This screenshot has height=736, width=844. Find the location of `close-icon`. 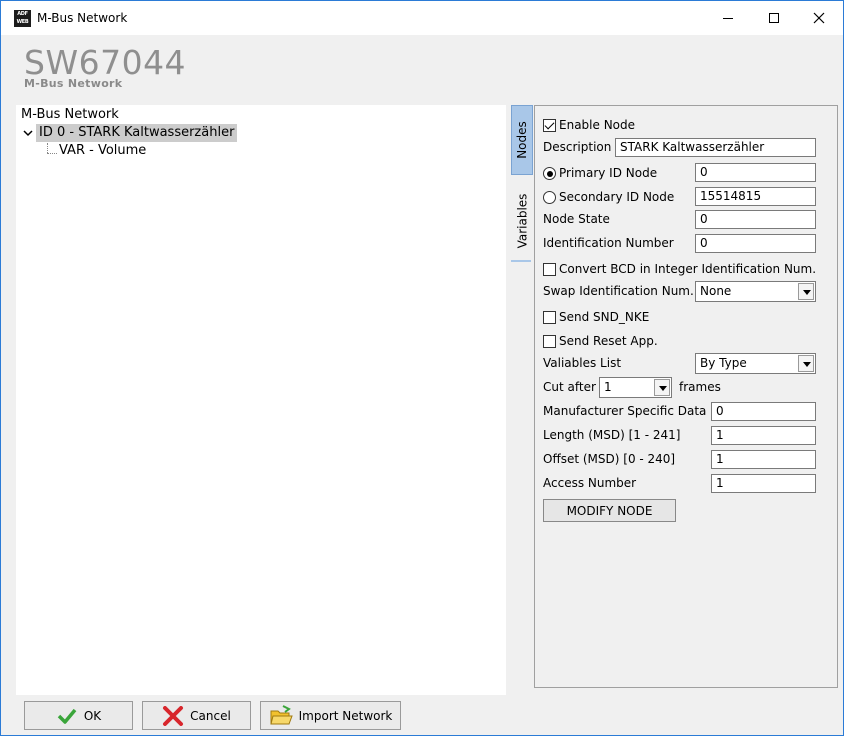

close-icon is located at coordinates (819, 18).